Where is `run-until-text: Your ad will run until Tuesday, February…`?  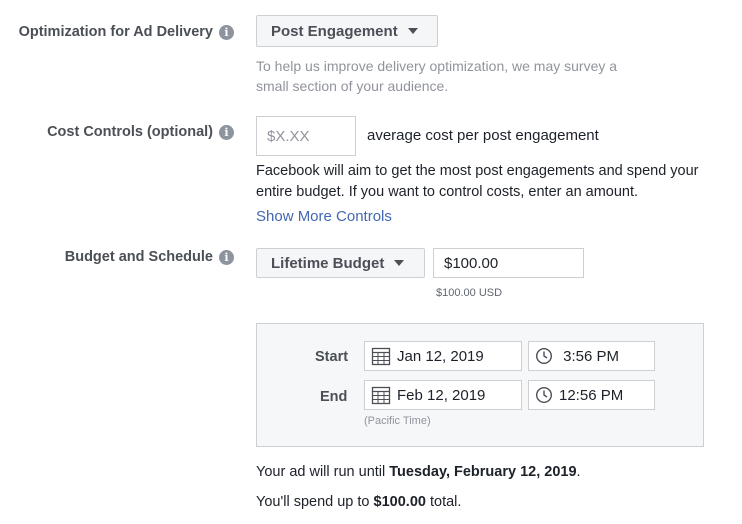
run-until-text: Your ad will run until Tuesday, February… is located at coordinates (418, 472).